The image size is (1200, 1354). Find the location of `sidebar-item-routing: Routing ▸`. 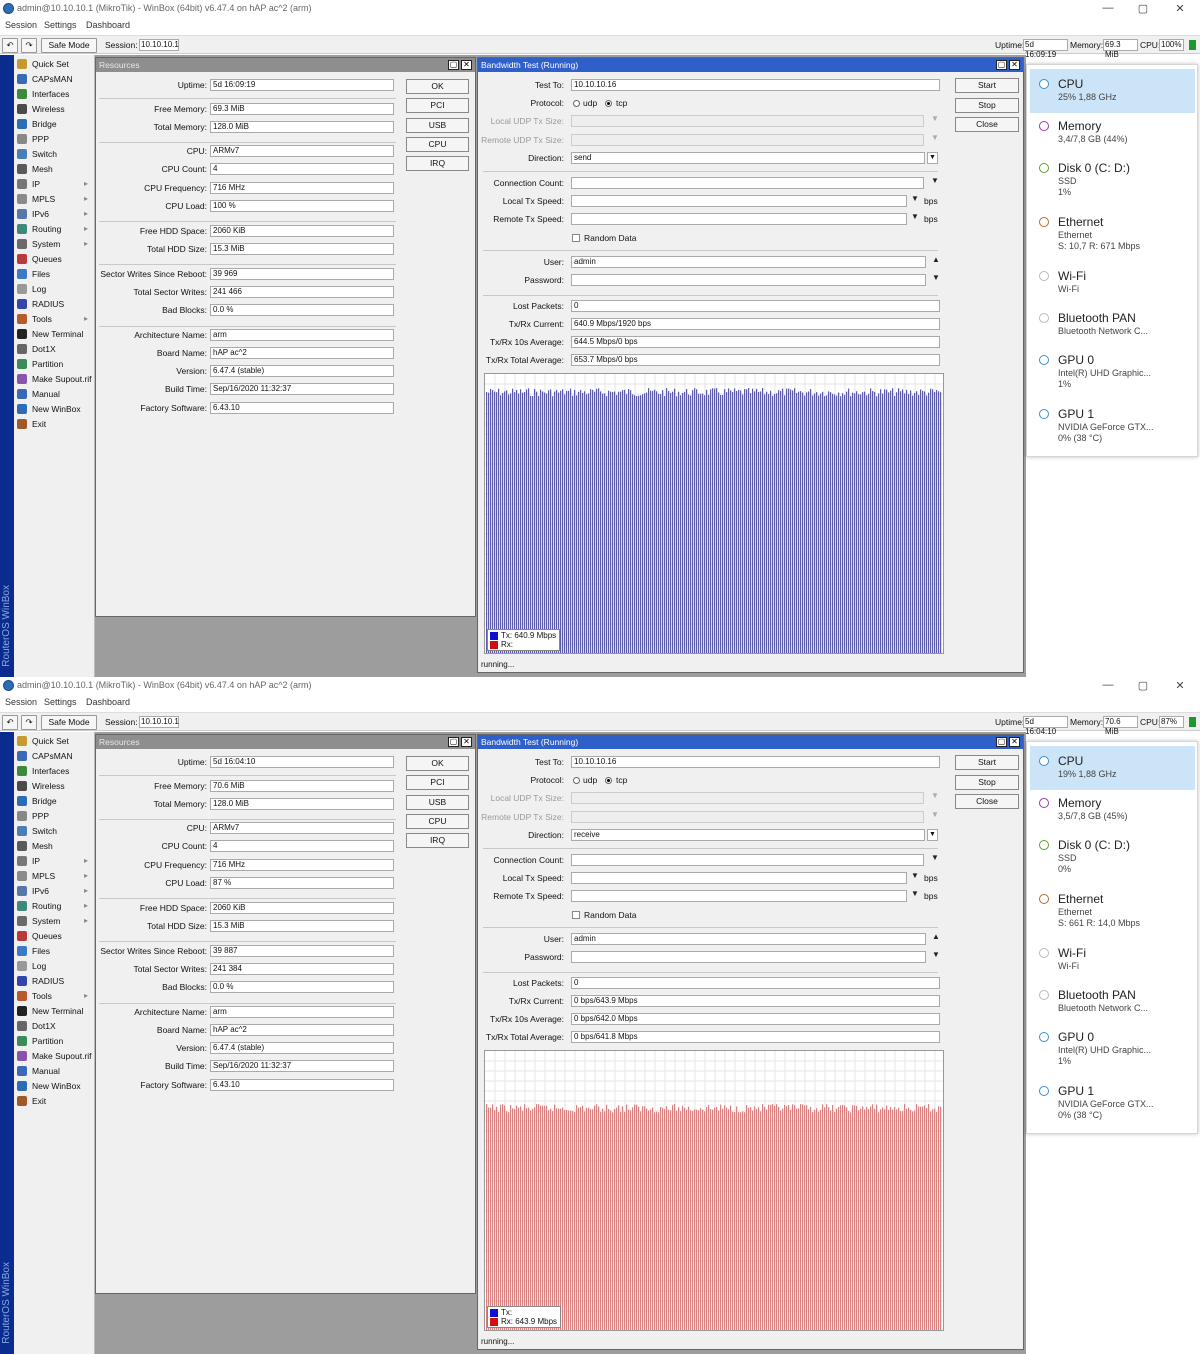

sidebar-item-routing: Routing ▸ is located at coordinates (55, 229).